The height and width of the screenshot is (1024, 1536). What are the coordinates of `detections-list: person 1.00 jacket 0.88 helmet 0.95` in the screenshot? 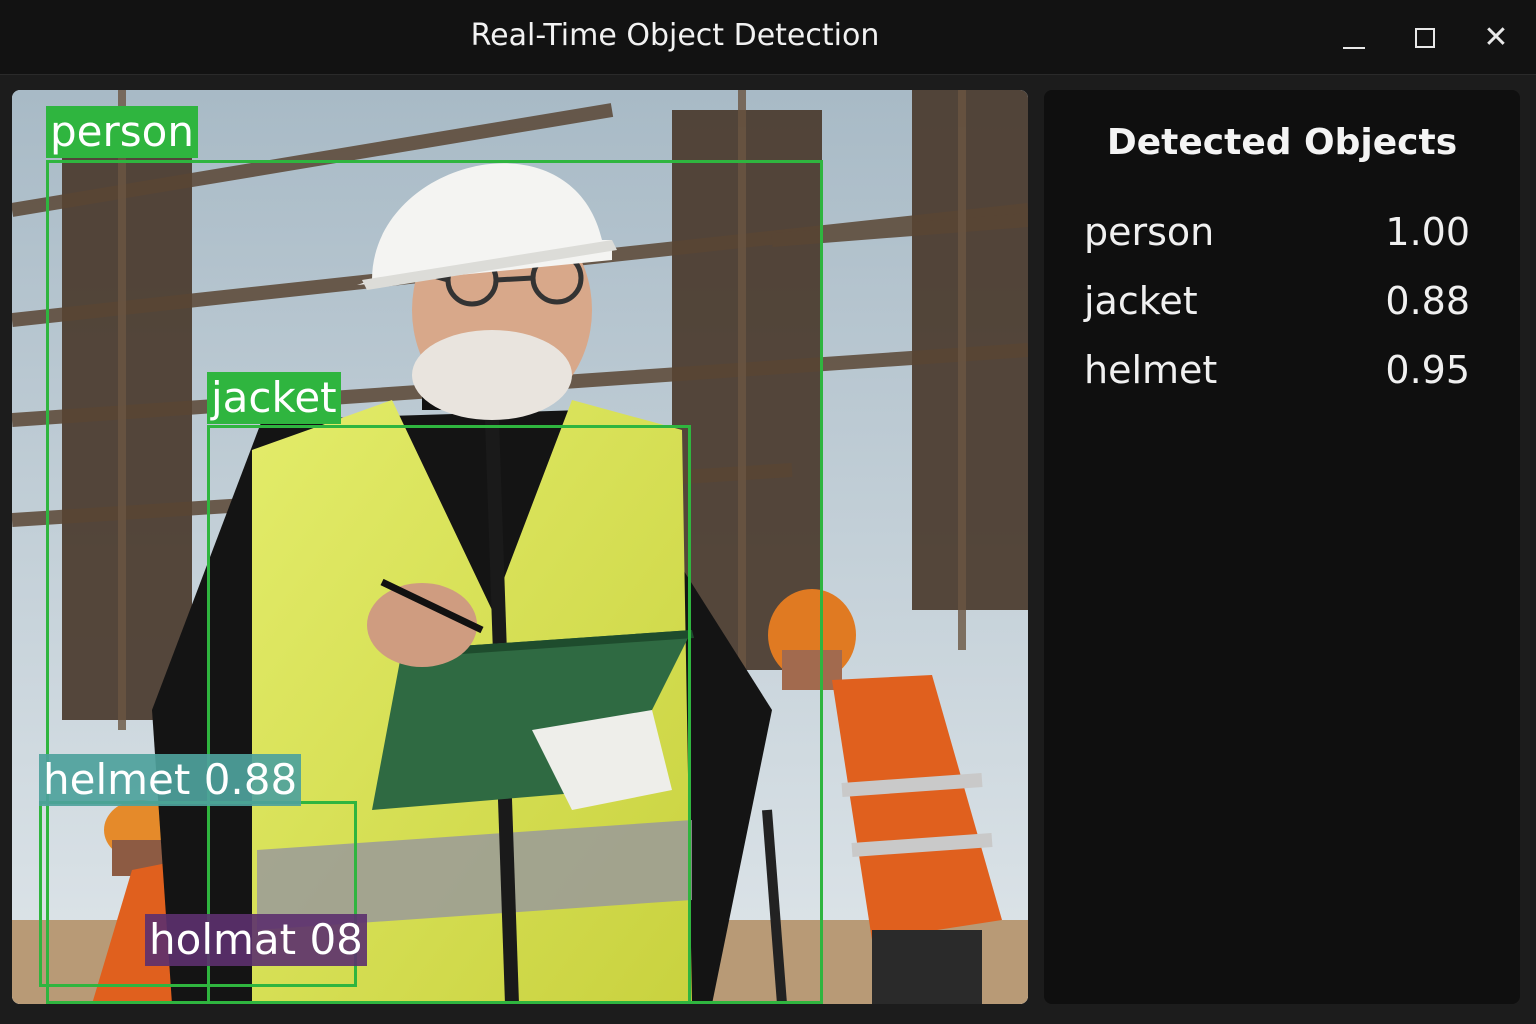 It's located at (1277, 313).